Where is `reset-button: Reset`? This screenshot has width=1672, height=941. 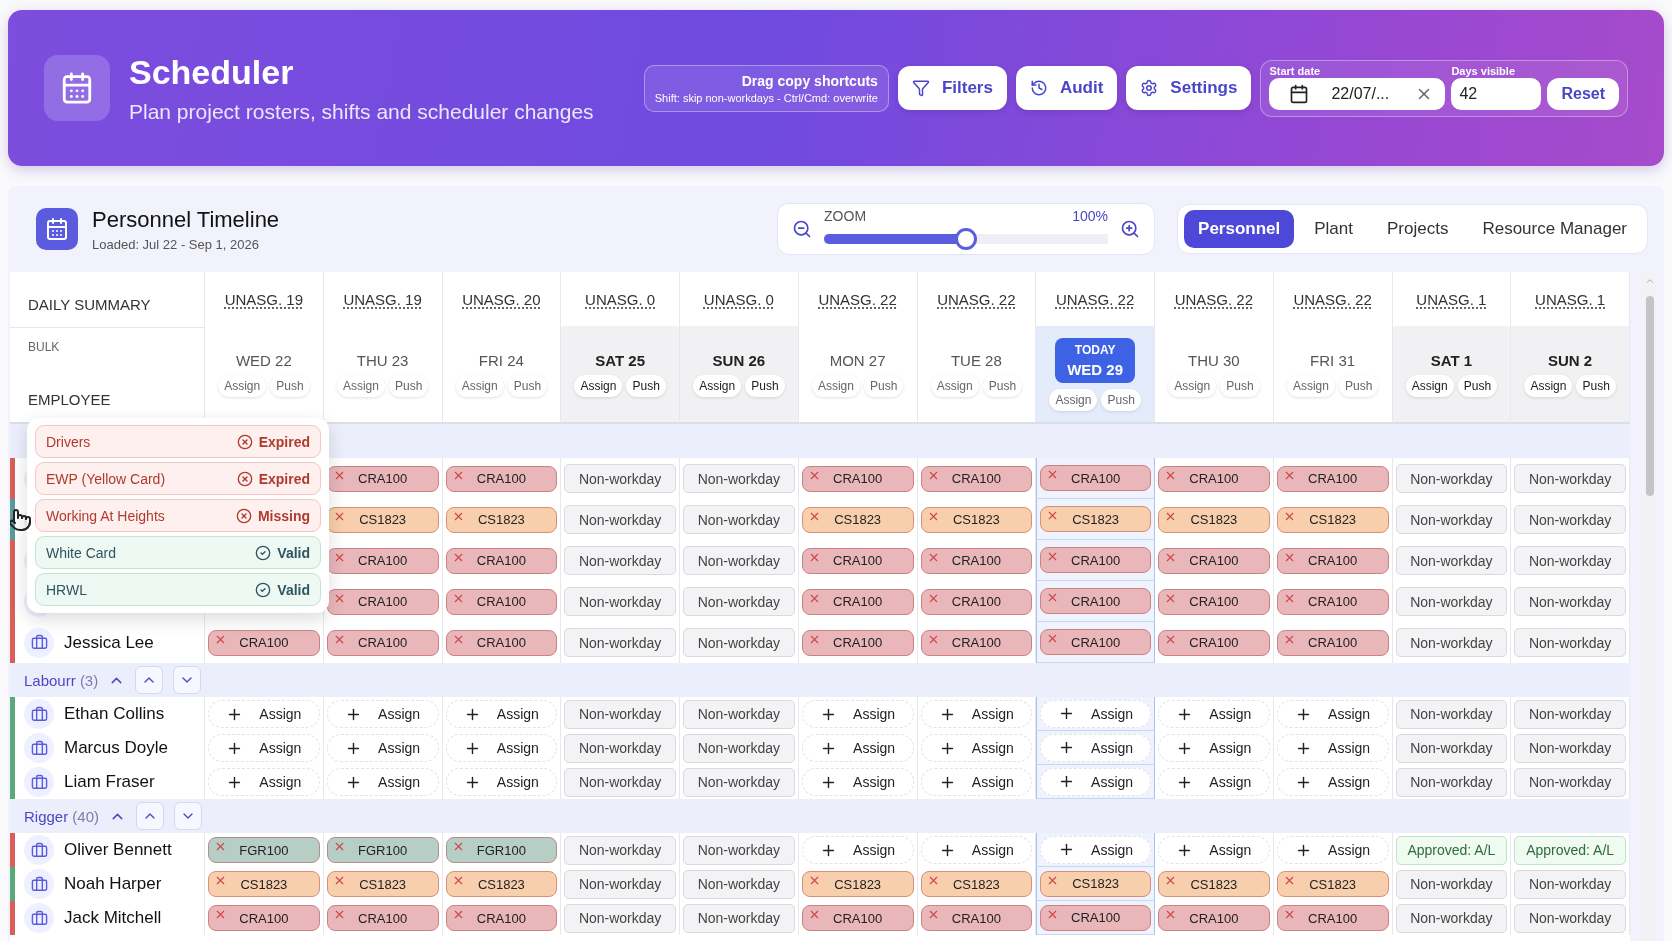 reset-button: Reset is located at coordinates (1583, 93).